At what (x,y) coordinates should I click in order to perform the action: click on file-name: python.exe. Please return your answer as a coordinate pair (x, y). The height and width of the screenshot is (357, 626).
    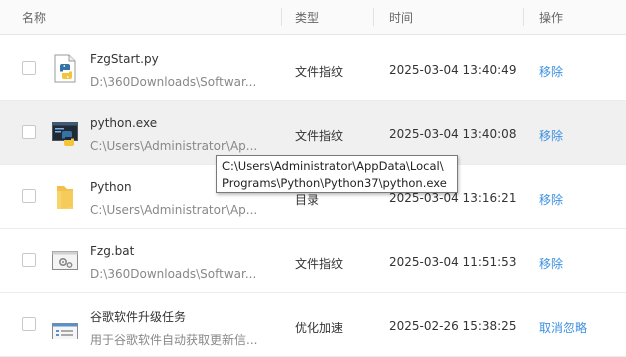
    Looking at the image, I should click on (124, 123).